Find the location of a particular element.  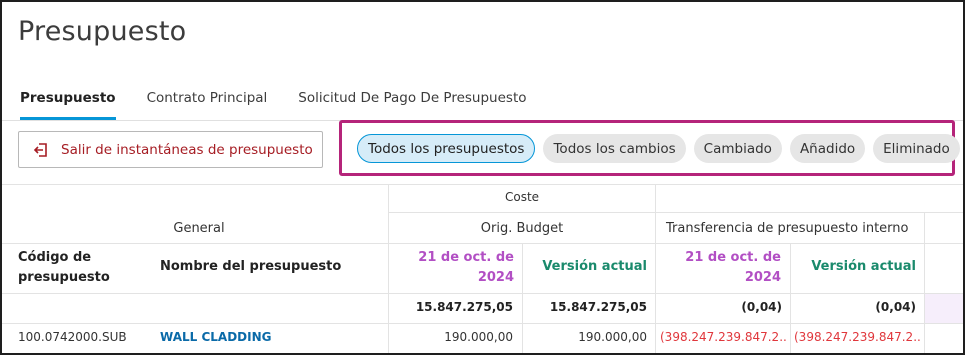

col-header-transfer-snapshot-date: 21 de oct. de 2024 is located at coordinates (731, 268).